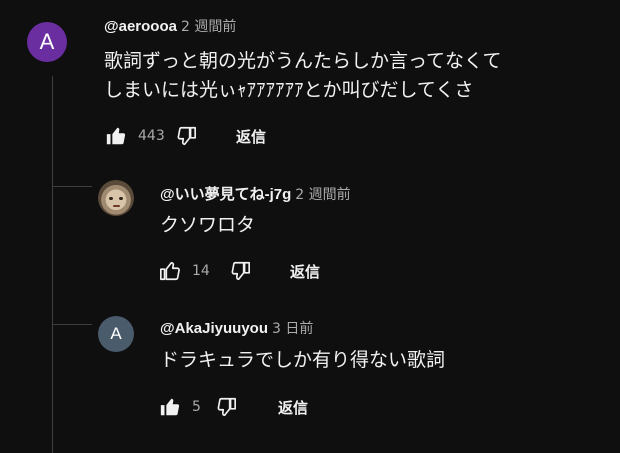 This screenshot has width=620, height=453. I want to click on comment-actions: 14 返信, so click(239, 271).